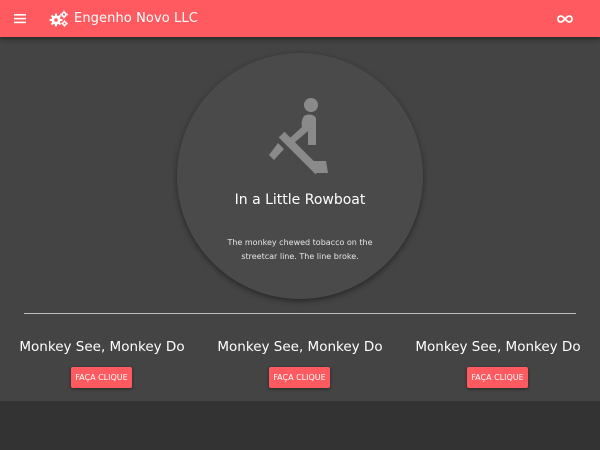 This screenshot has height=450, width=600. Describe the element at coordinates (300, 425) in the screenshot. I see `page-footer-area` at that location.